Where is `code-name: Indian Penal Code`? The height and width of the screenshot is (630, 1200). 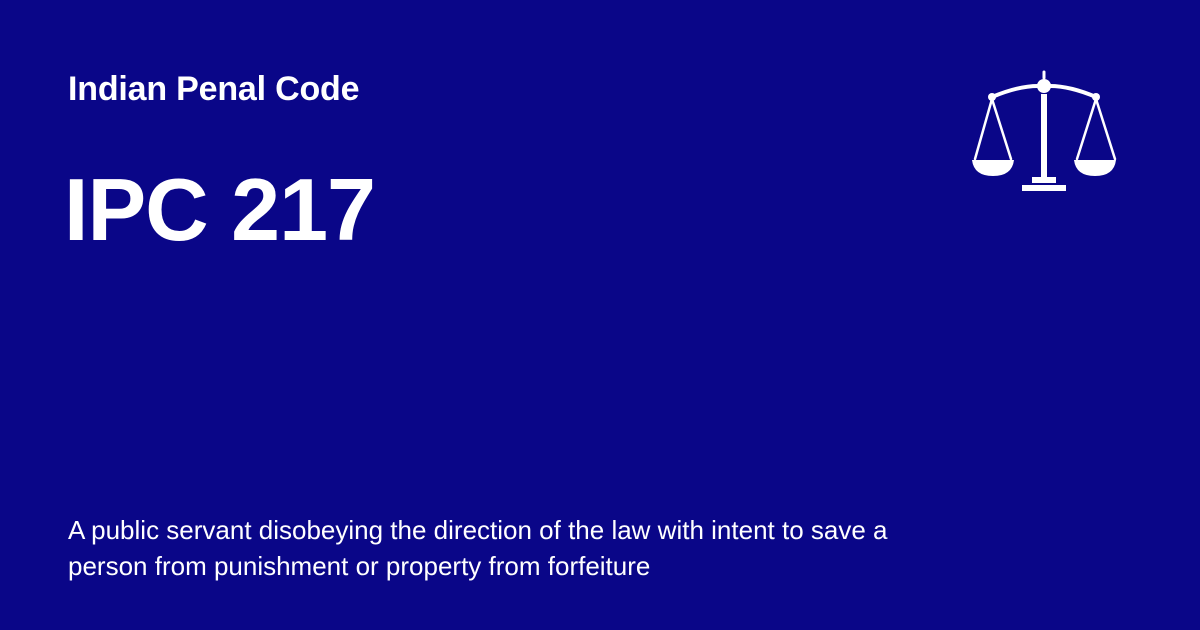 code-name: Indian Penal Code is located at coordinates (214, 89).